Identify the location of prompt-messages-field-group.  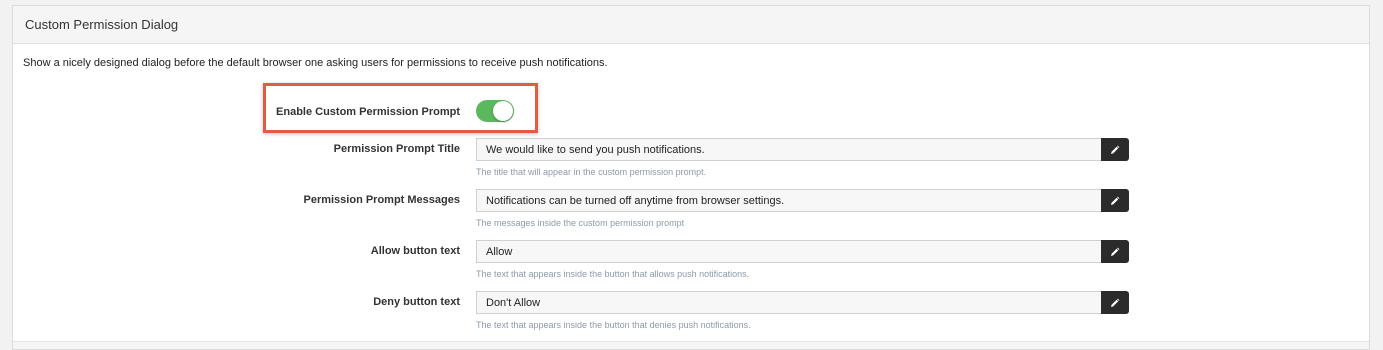
(802, 200).